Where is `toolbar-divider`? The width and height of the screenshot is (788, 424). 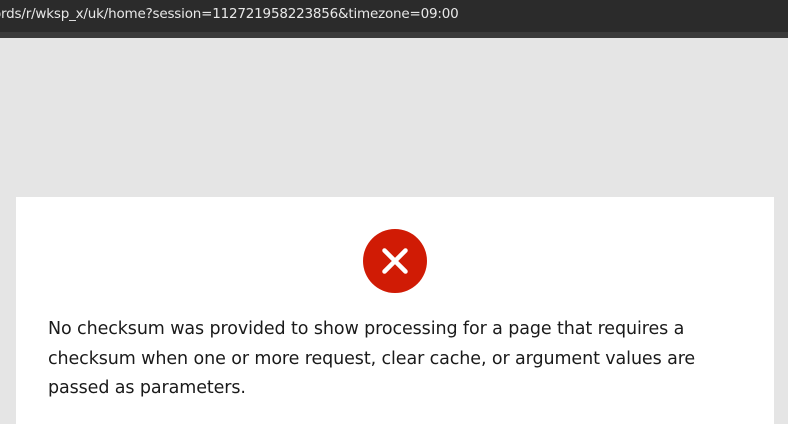 toolbar-divider is located at coordinates (394, 35).